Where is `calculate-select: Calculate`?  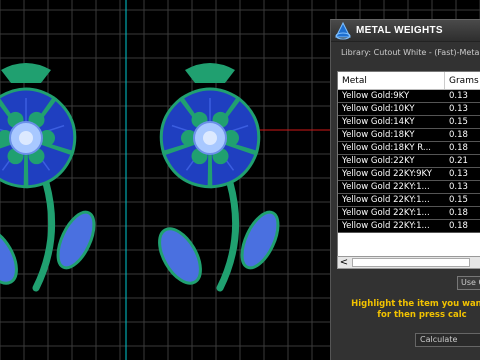
calculate-select: Calculate is located at coordinates (447, 340).